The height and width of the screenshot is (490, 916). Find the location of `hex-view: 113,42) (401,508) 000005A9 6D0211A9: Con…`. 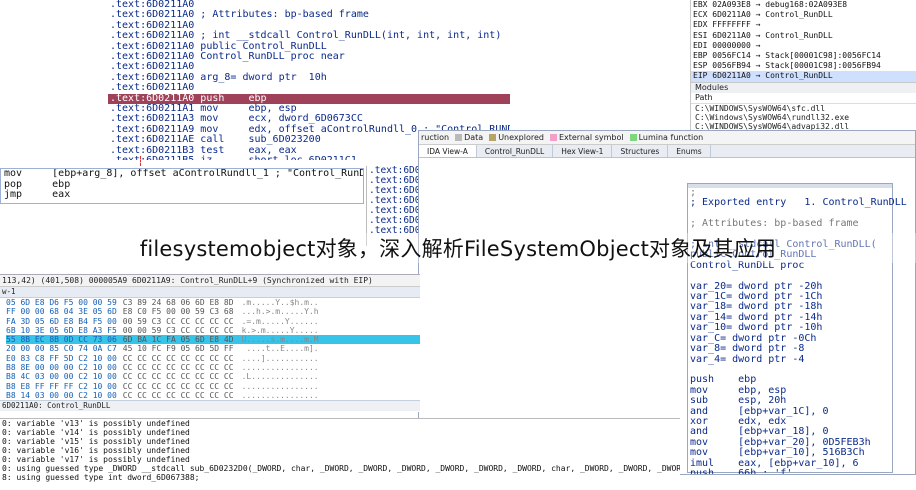

hex-view: 113,42) (401,508) 000005A9 6D0211A9: Con… is located at coordinates (210, 343).